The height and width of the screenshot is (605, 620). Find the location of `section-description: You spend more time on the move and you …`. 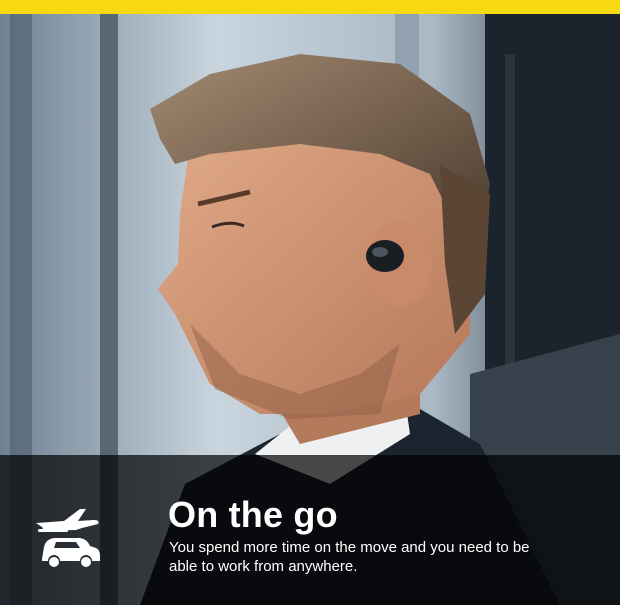

section-description: You spend more time on the move and you … is located at coordinates (349, 557).